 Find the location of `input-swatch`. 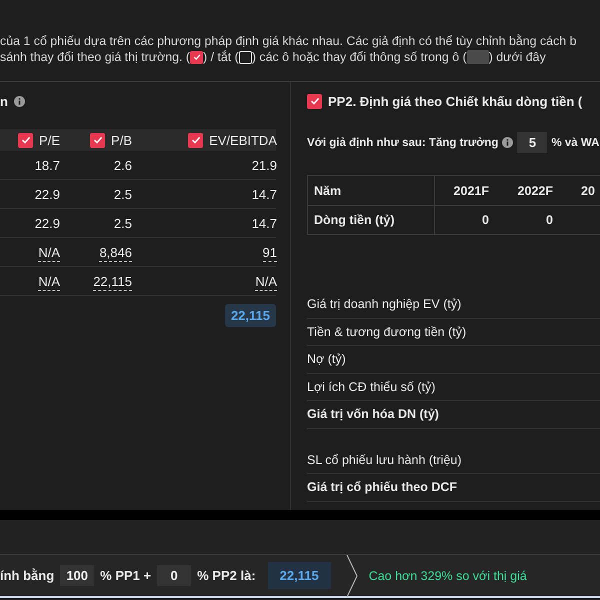

input-swatch is located at coordinates (477, 57).